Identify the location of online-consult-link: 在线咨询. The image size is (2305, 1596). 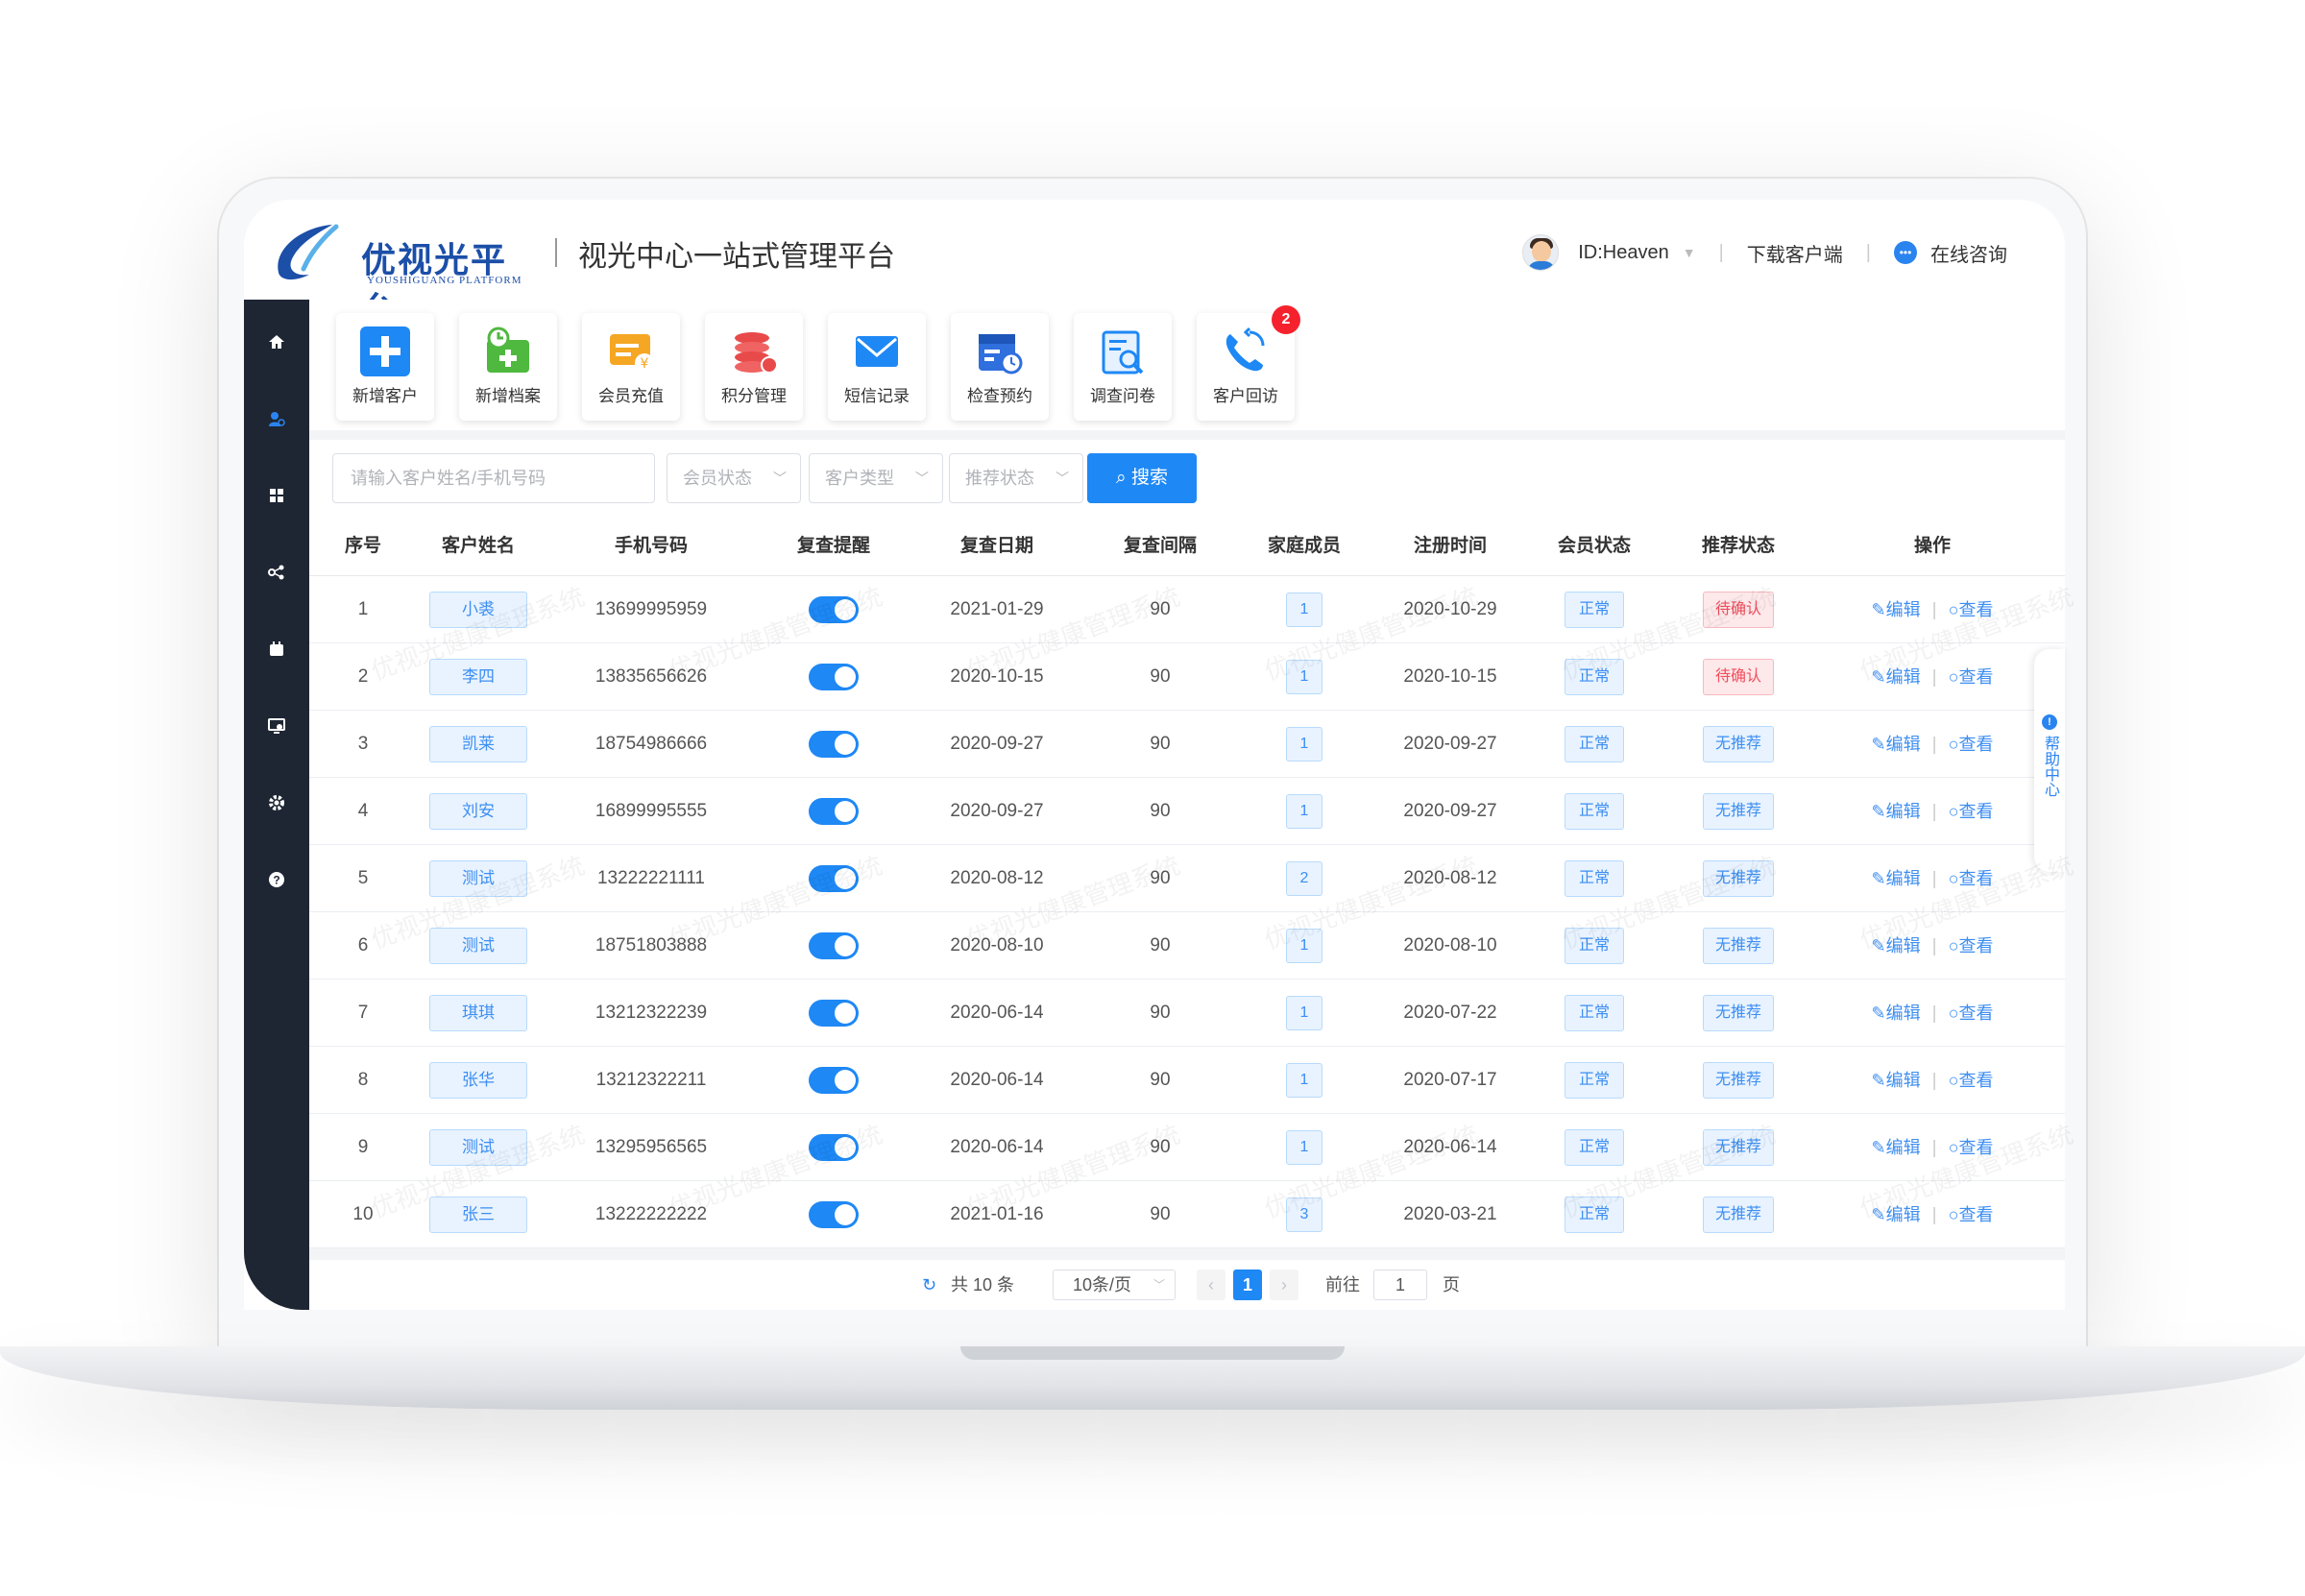
(1968, 253).